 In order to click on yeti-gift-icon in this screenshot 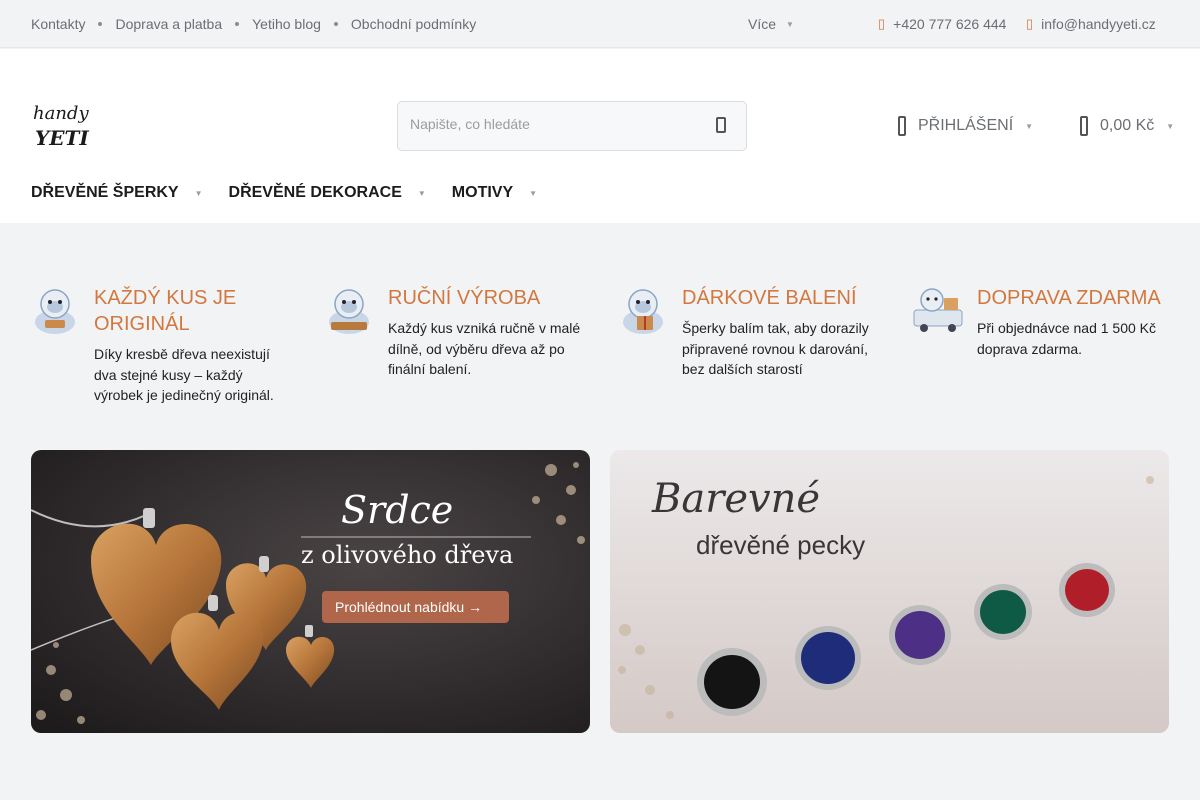, I will do `click(643, 311)`.